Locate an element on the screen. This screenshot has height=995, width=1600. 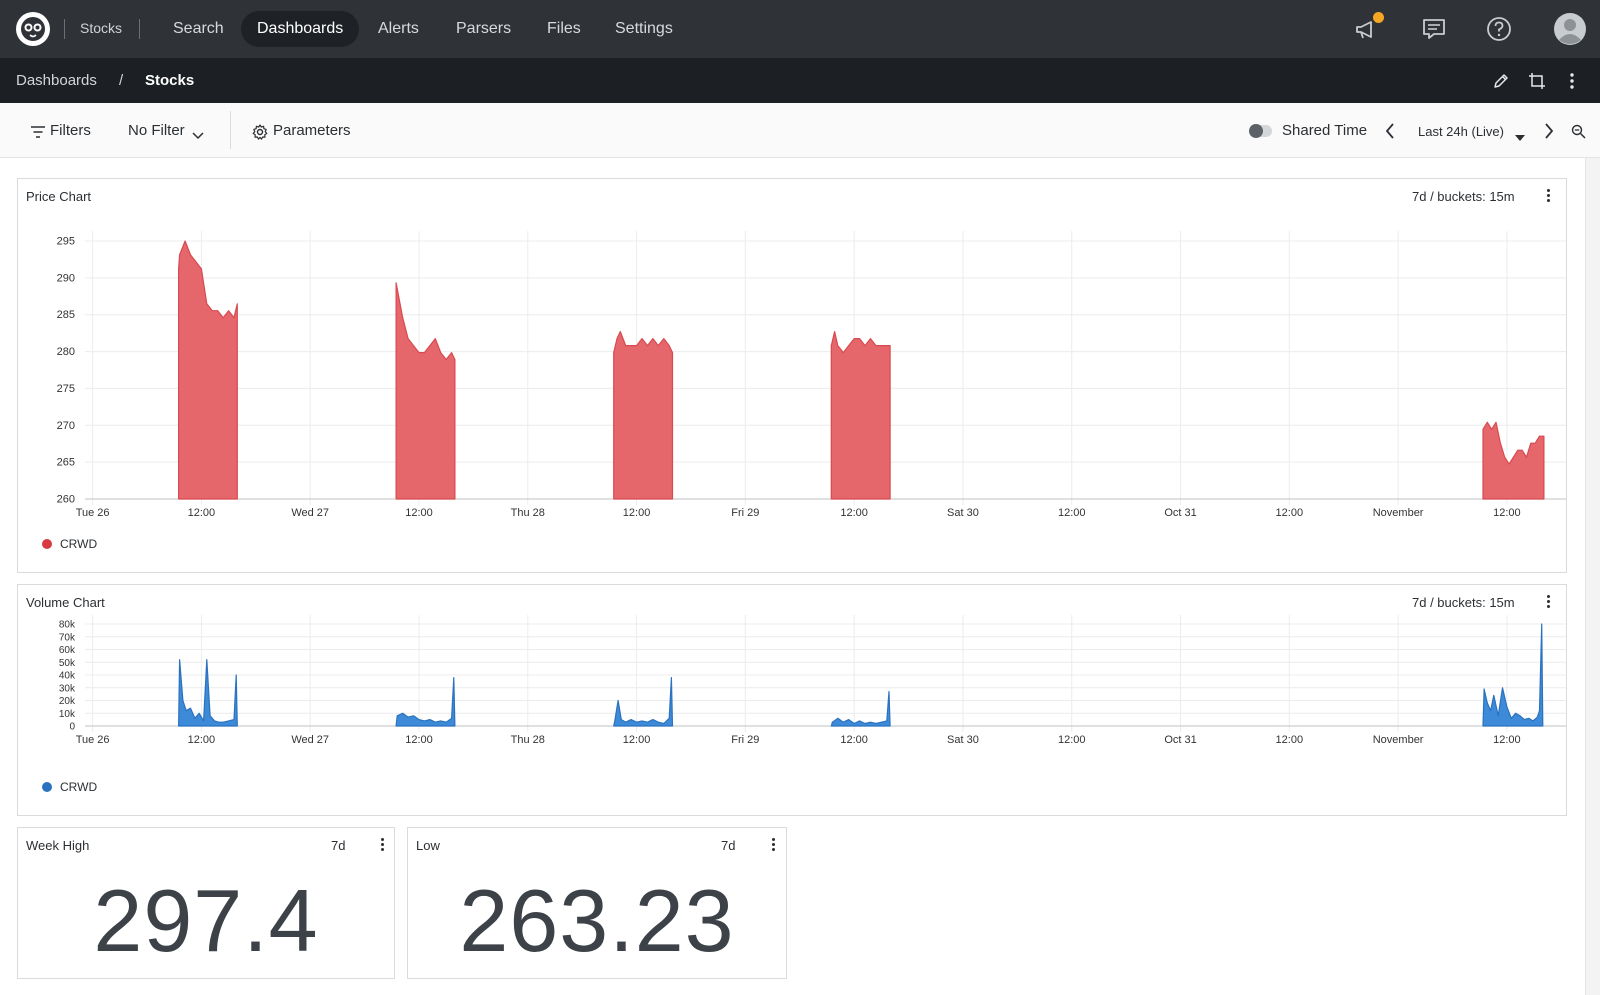
y-tick-label: 290 is located at coordinates (66, 278).